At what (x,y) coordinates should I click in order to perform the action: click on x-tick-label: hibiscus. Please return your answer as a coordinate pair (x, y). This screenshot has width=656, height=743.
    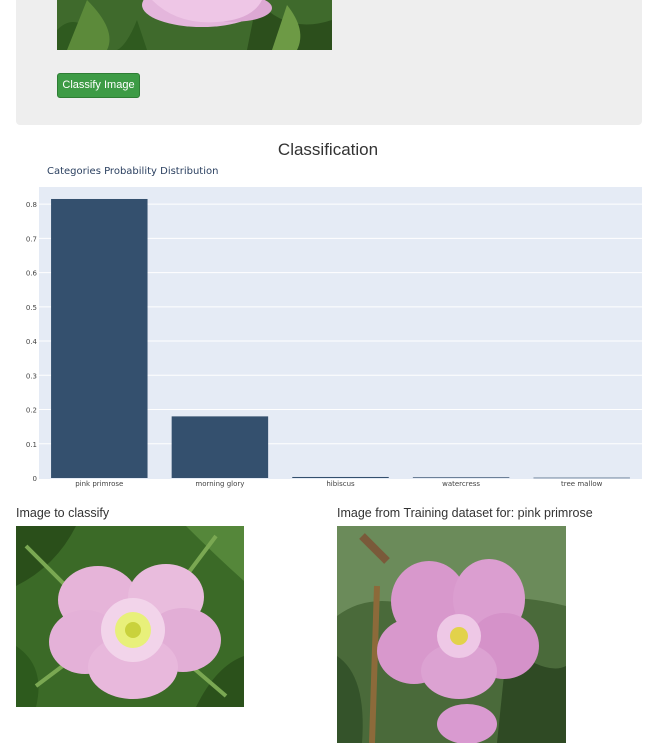
    Looking at the image, I should click on (340, 484).